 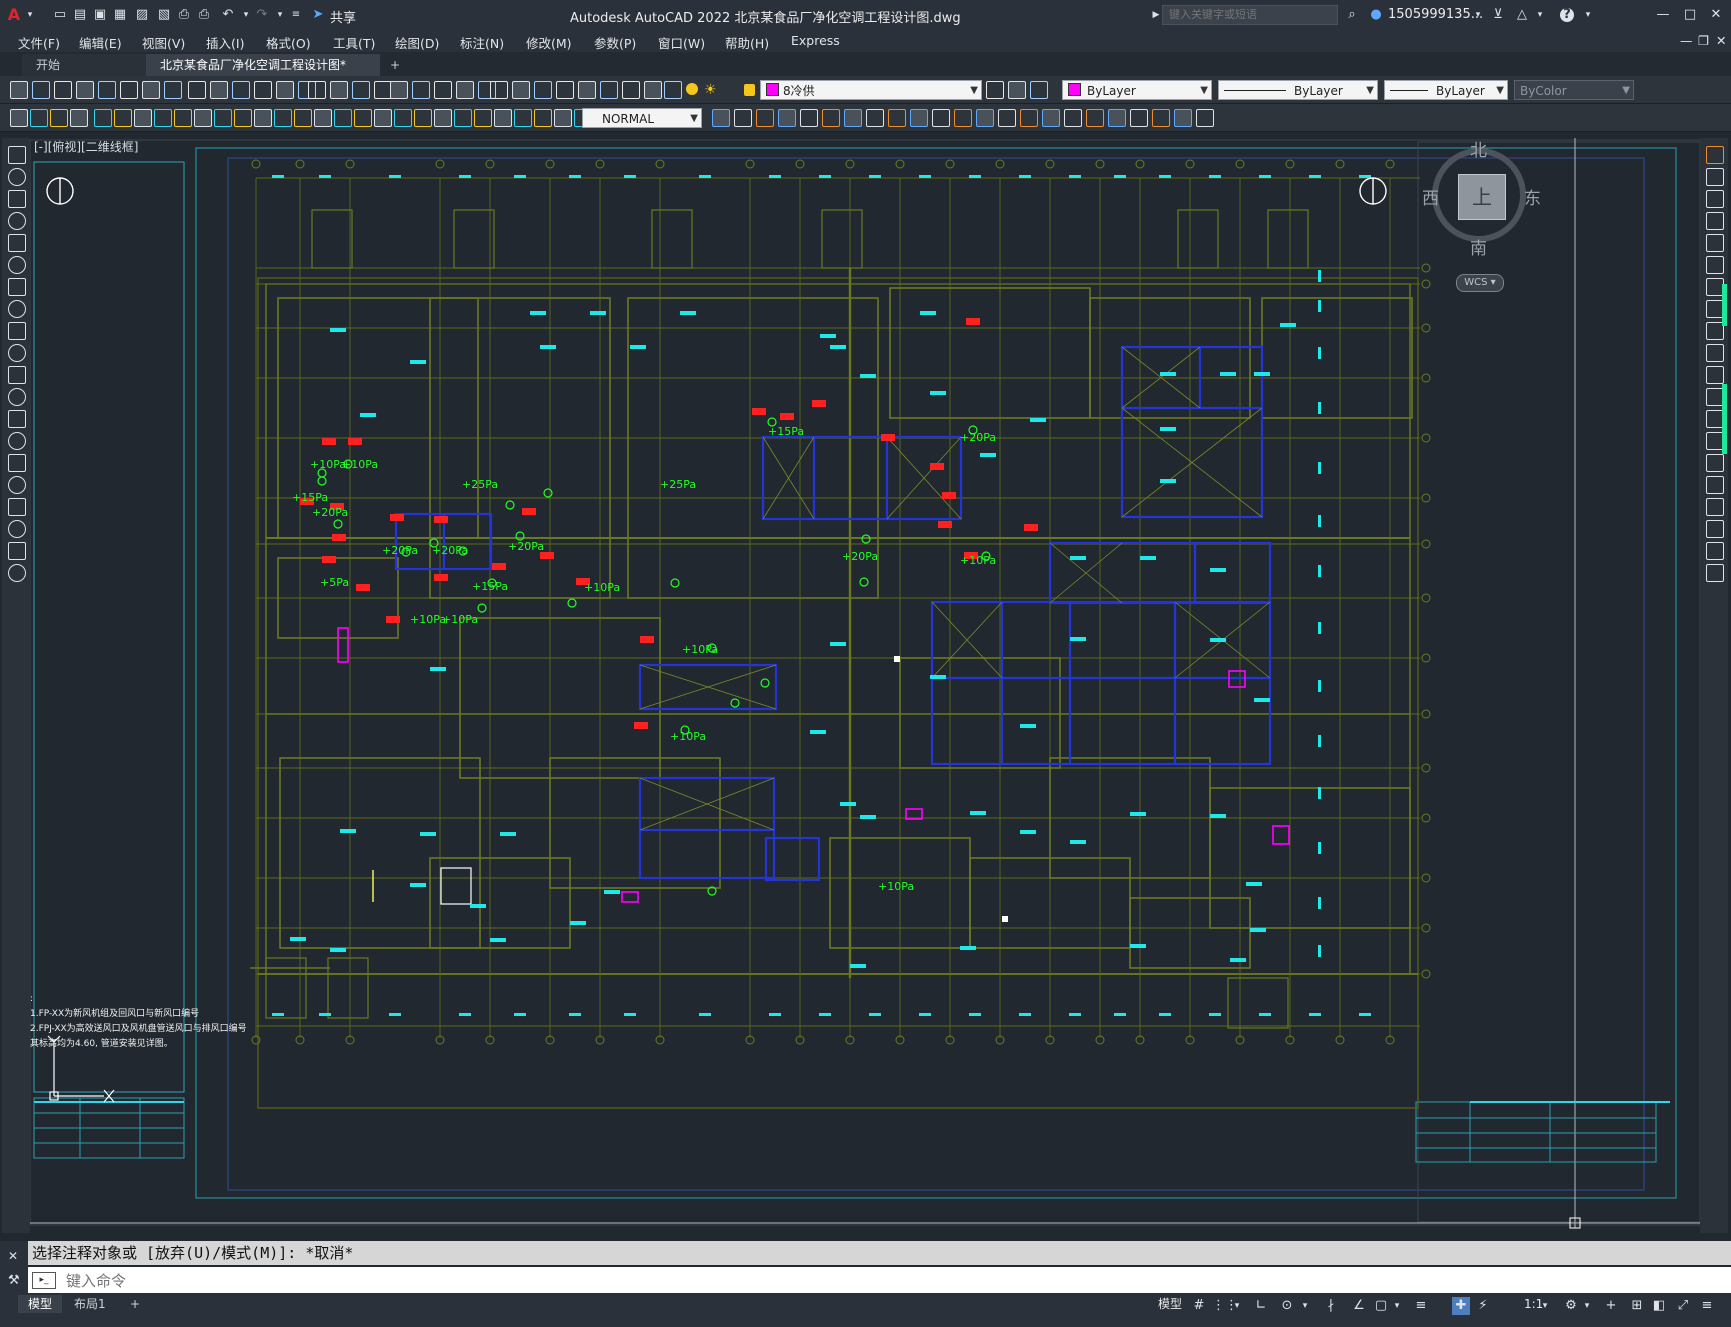 What do you see at coordinates (1421, 1306) in the screenshot?
I see `lineweight-icon: ≡` at bounding box center [1421, 1306].